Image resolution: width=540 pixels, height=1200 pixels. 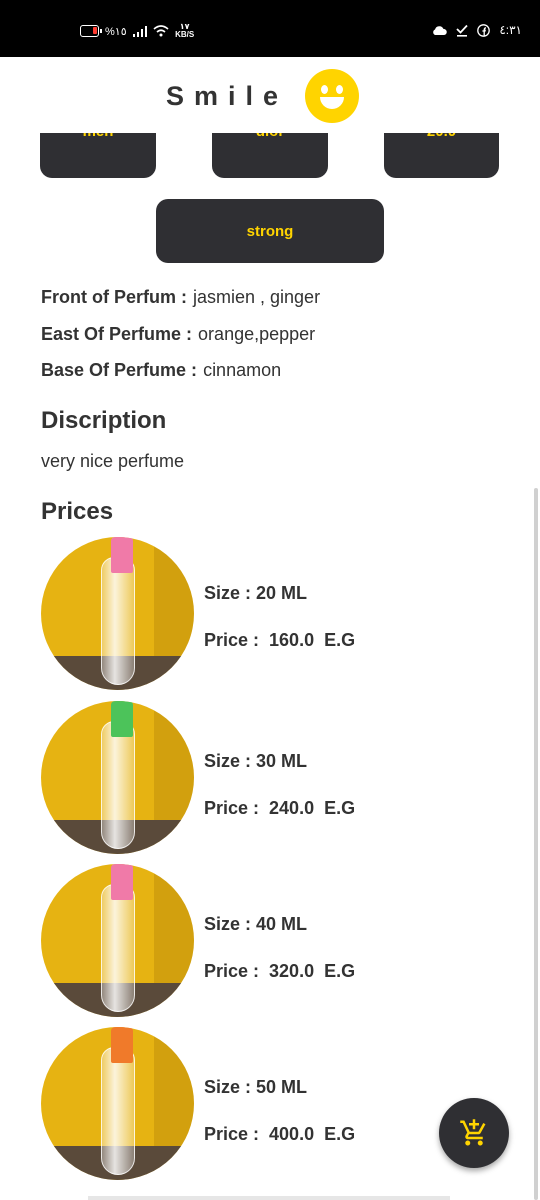 What do you see at coordinates (114, 297) in the screenshot?
I see `note-key: Front of Perfum :` at bounding box center [114, 297].